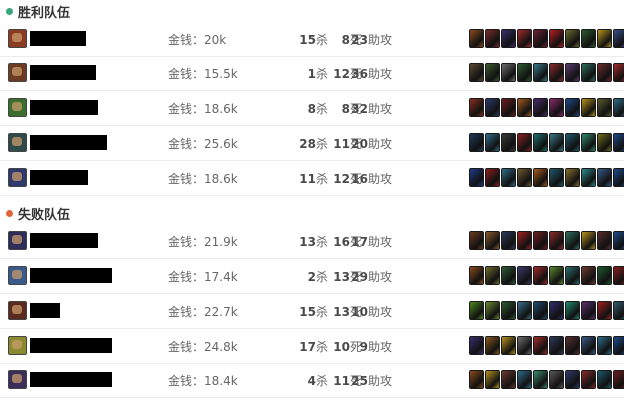 The height and width of the screenshot is (400, 624). I want to click on player-row: 金钱：18.4k 4杀 11死 25助攻, so click(312, 381).